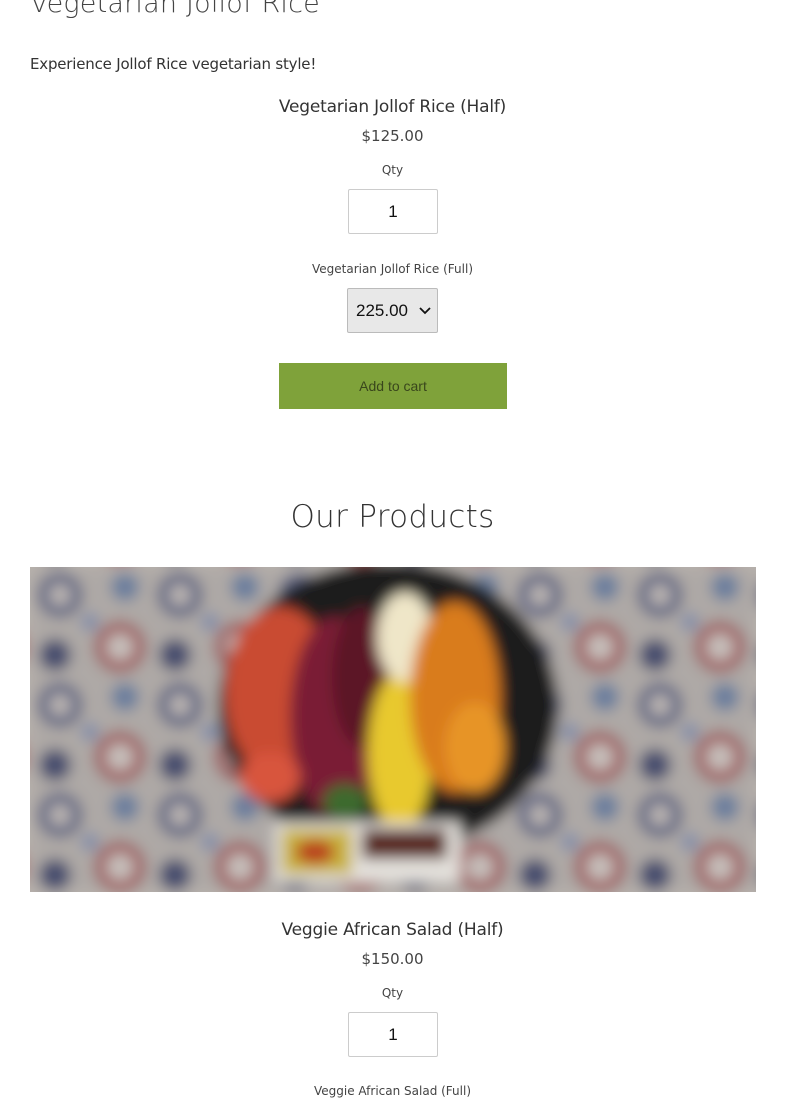 The image size is (785, 1098). What do you see at coordinates (392, 269) in the screenshot?
I see `variant-label: Vegetarian Jollof Rice (Full)` at bounding box center [392, 269].